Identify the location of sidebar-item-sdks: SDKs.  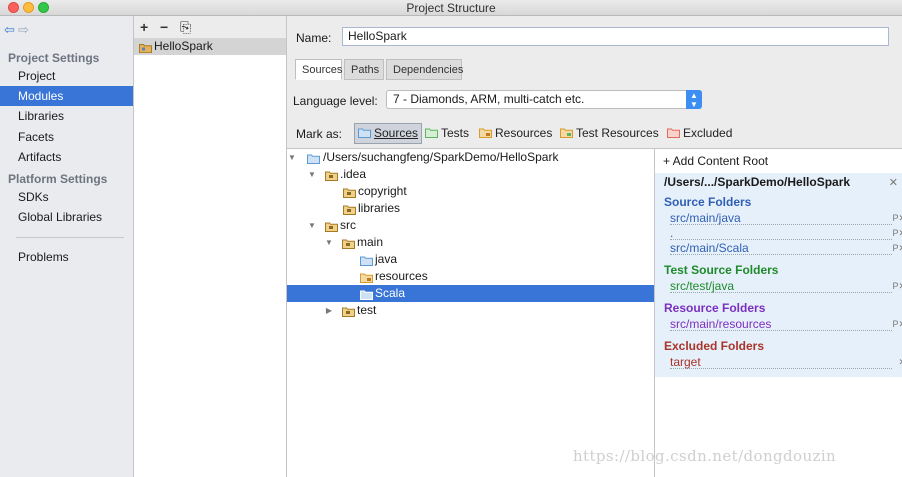
(66, 197).